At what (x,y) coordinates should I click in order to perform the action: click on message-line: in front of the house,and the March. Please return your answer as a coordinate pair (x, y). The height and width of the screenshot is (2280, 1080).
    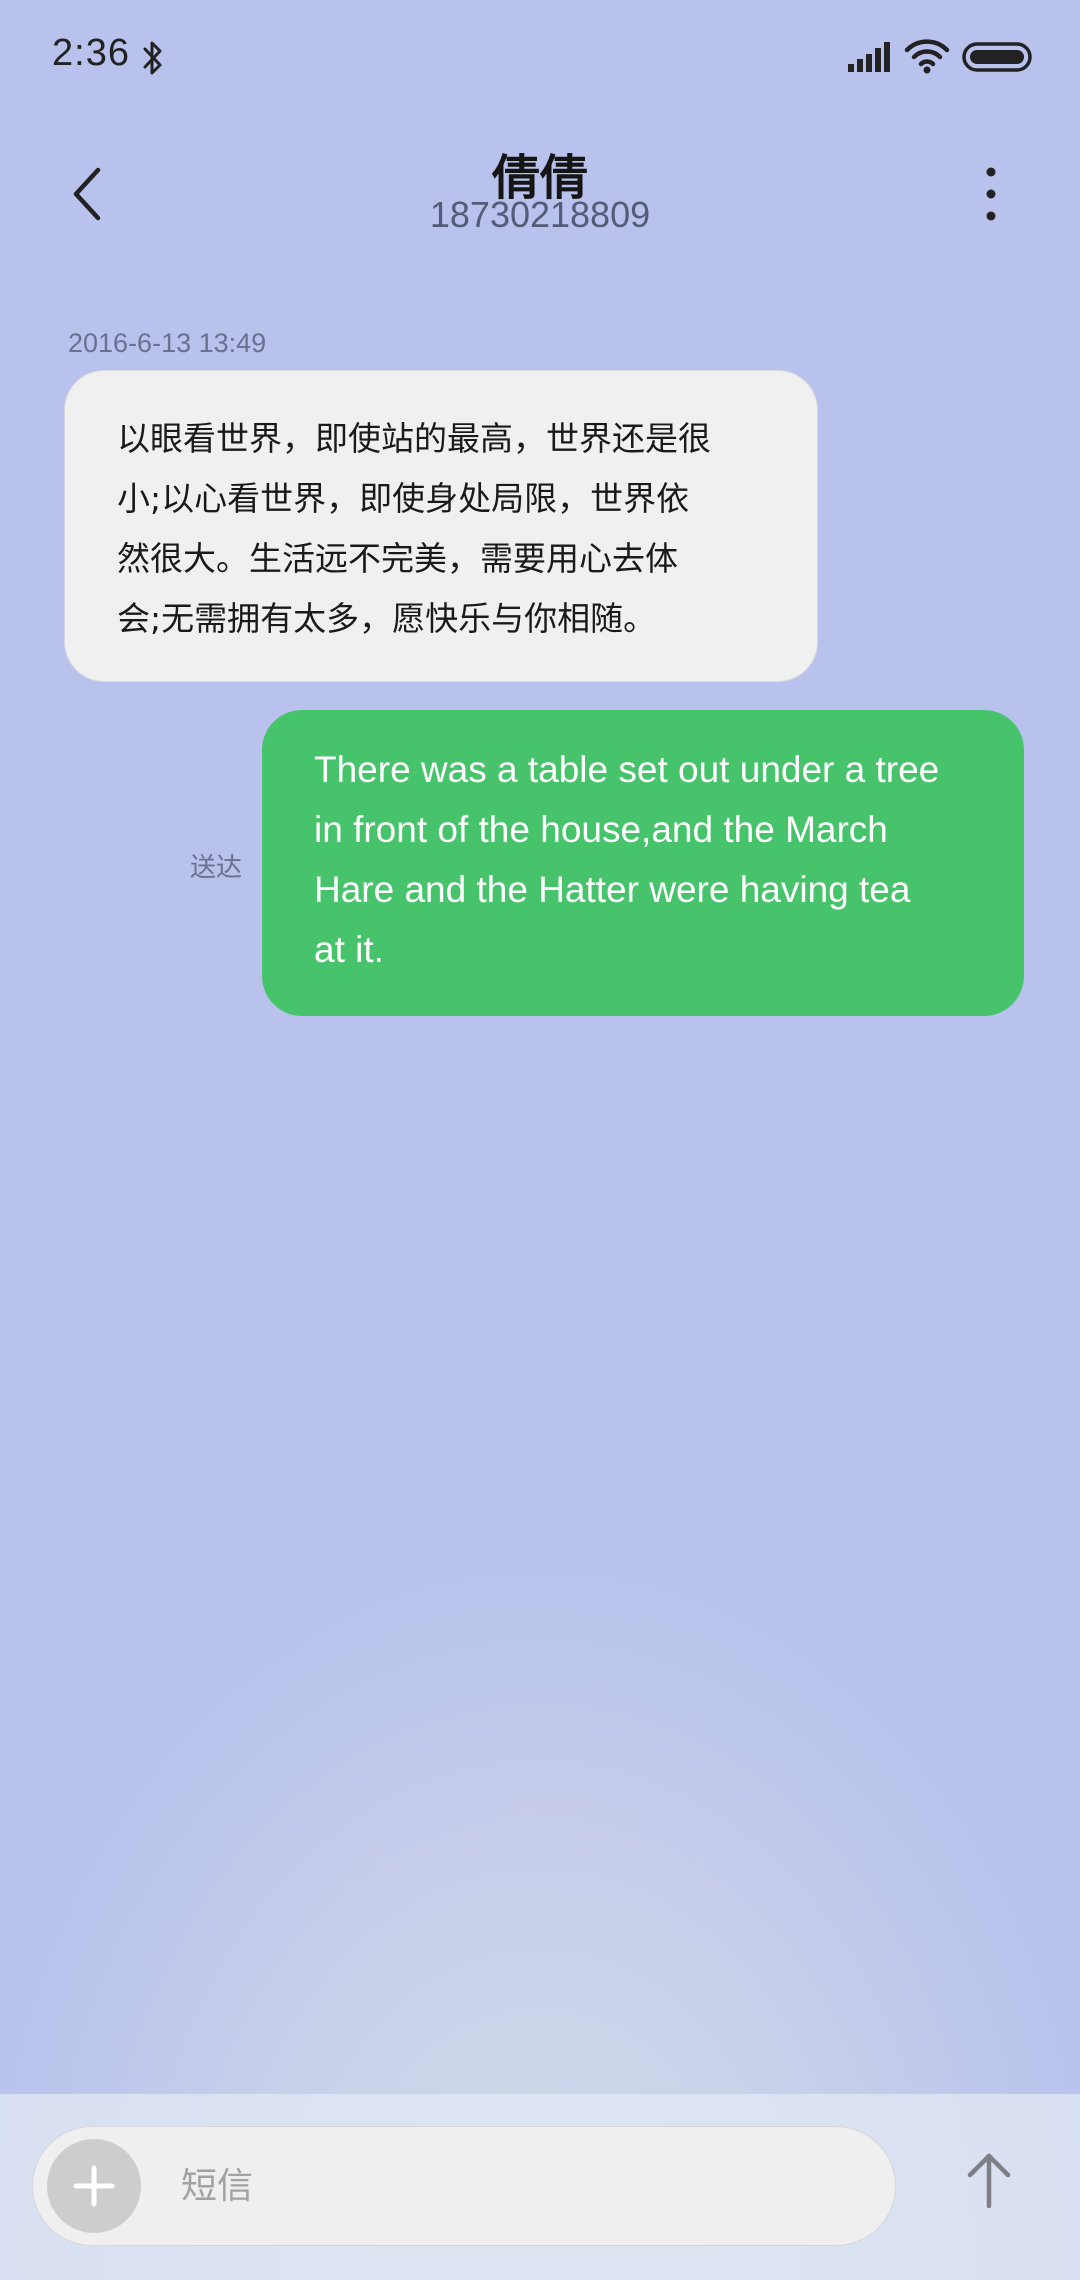
    Looking at the image, I should click on (601, 829).